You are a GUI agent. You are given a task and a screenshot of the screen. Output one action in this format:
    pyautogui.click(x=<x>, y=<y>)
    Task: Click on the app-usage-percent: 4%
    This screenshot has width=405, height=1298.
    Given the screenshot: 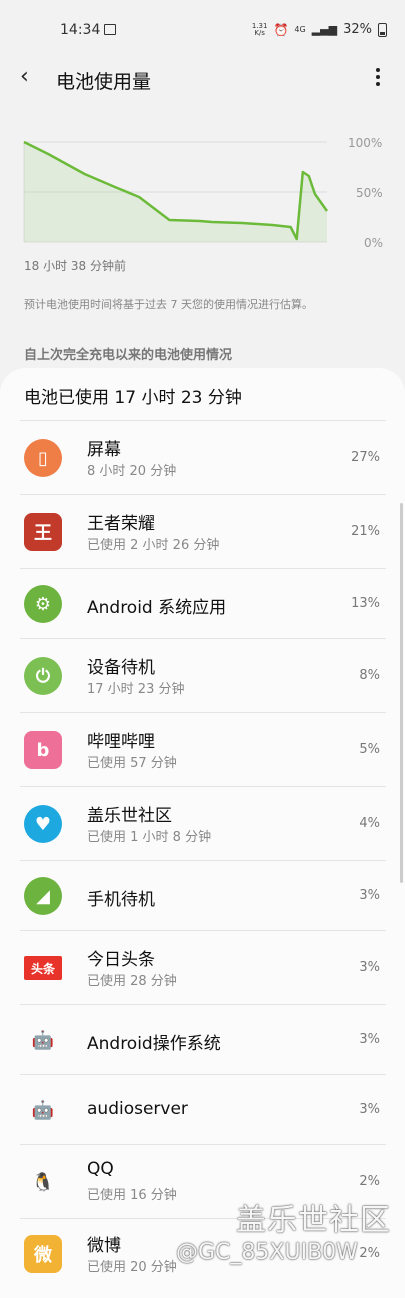 What is the action you would take?
    pyautogui.click(x=369, y=823)
    